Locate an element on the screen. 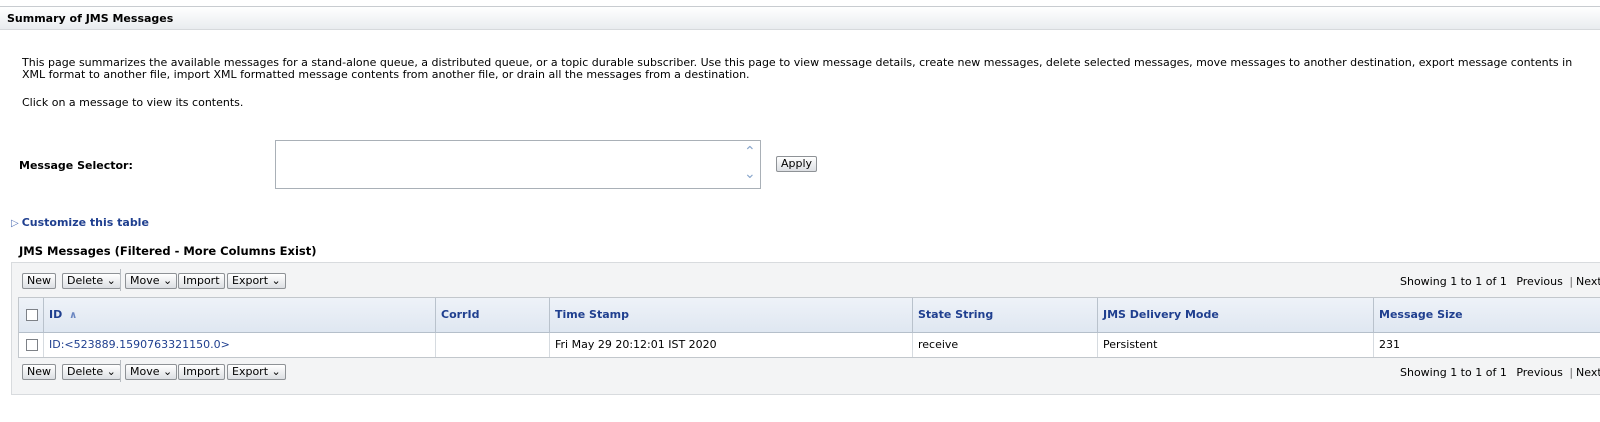 This screenshot has width=1600, height=422. triangle-right-icon: ▷ is located at coordinates (15, 223).